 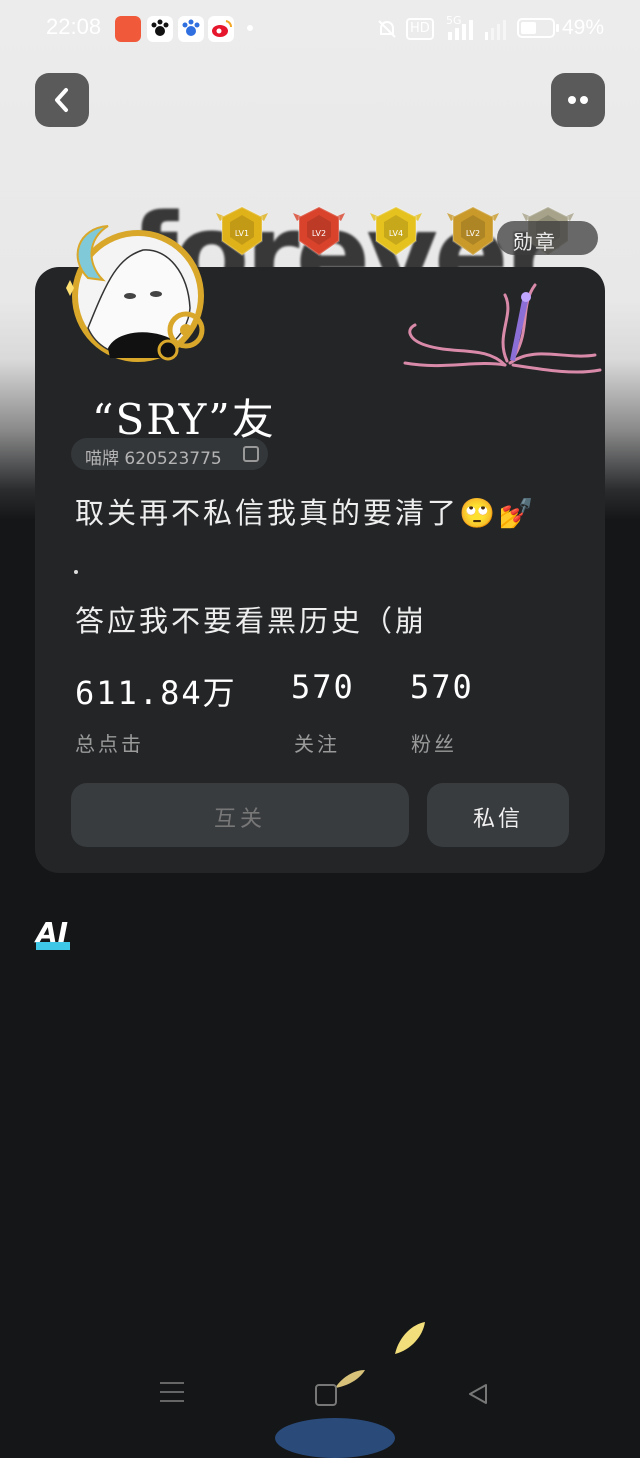 What do you see at coordinates (317, 742) in the screenshot?
I see `stat-following-label: 关注` at bounding box center [317, 742].